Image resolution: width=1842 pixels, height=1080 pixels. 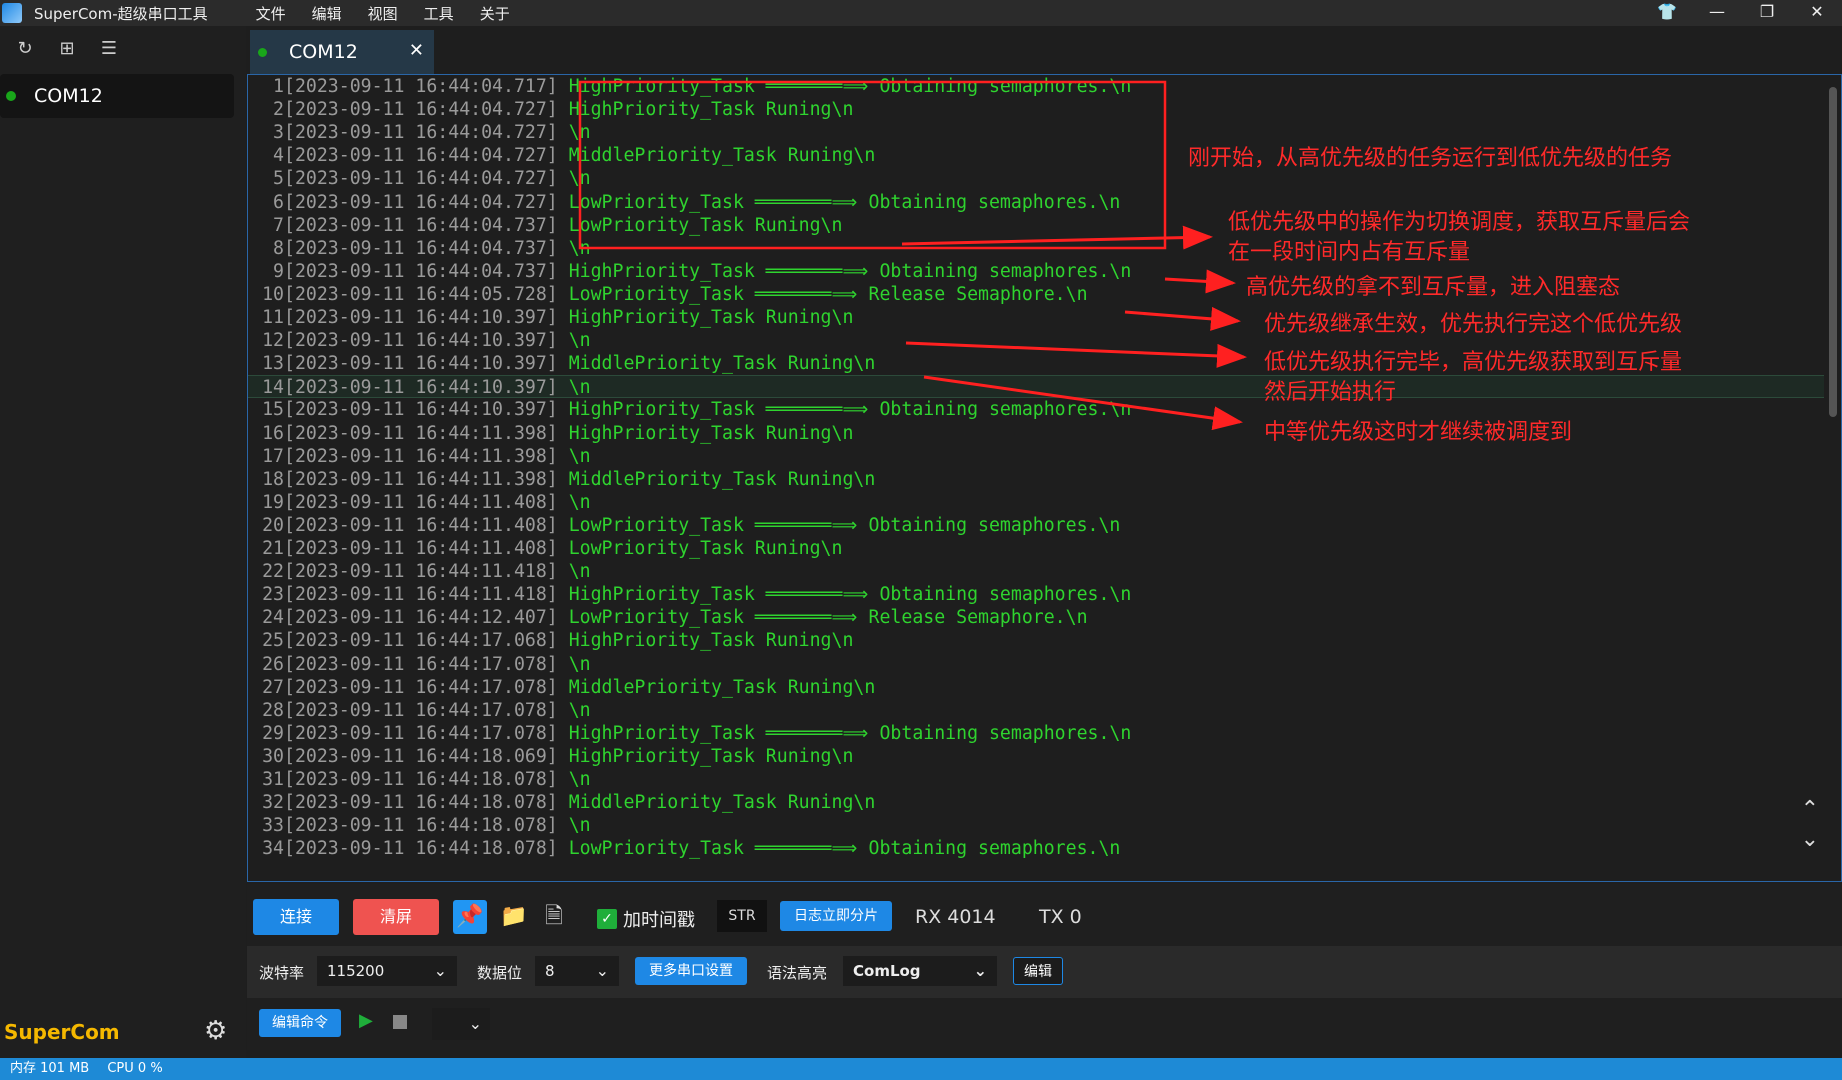 What do you see at coordinates (646, 919) in the screenshot?
I see `timestamp-checkbox: ✓ 加时间戳` at bounding box center [646, 919].